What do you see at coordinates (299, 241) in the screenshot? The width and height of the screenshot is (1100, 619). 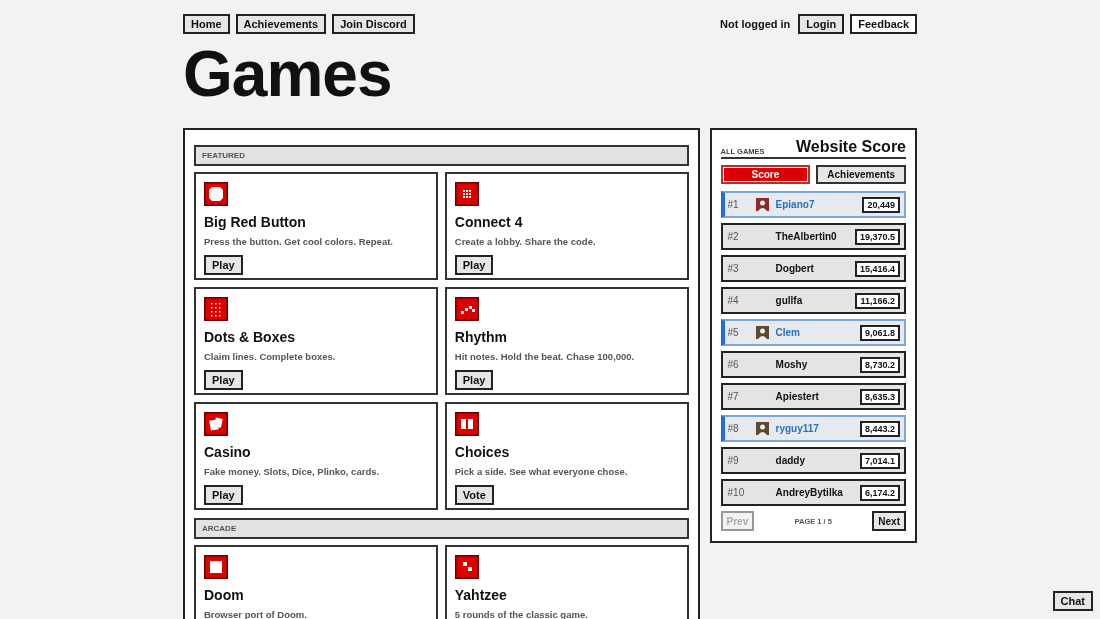 I see `game-description: Press the button. Get cool colors. Repeat.` at bounding box center [299, 241].